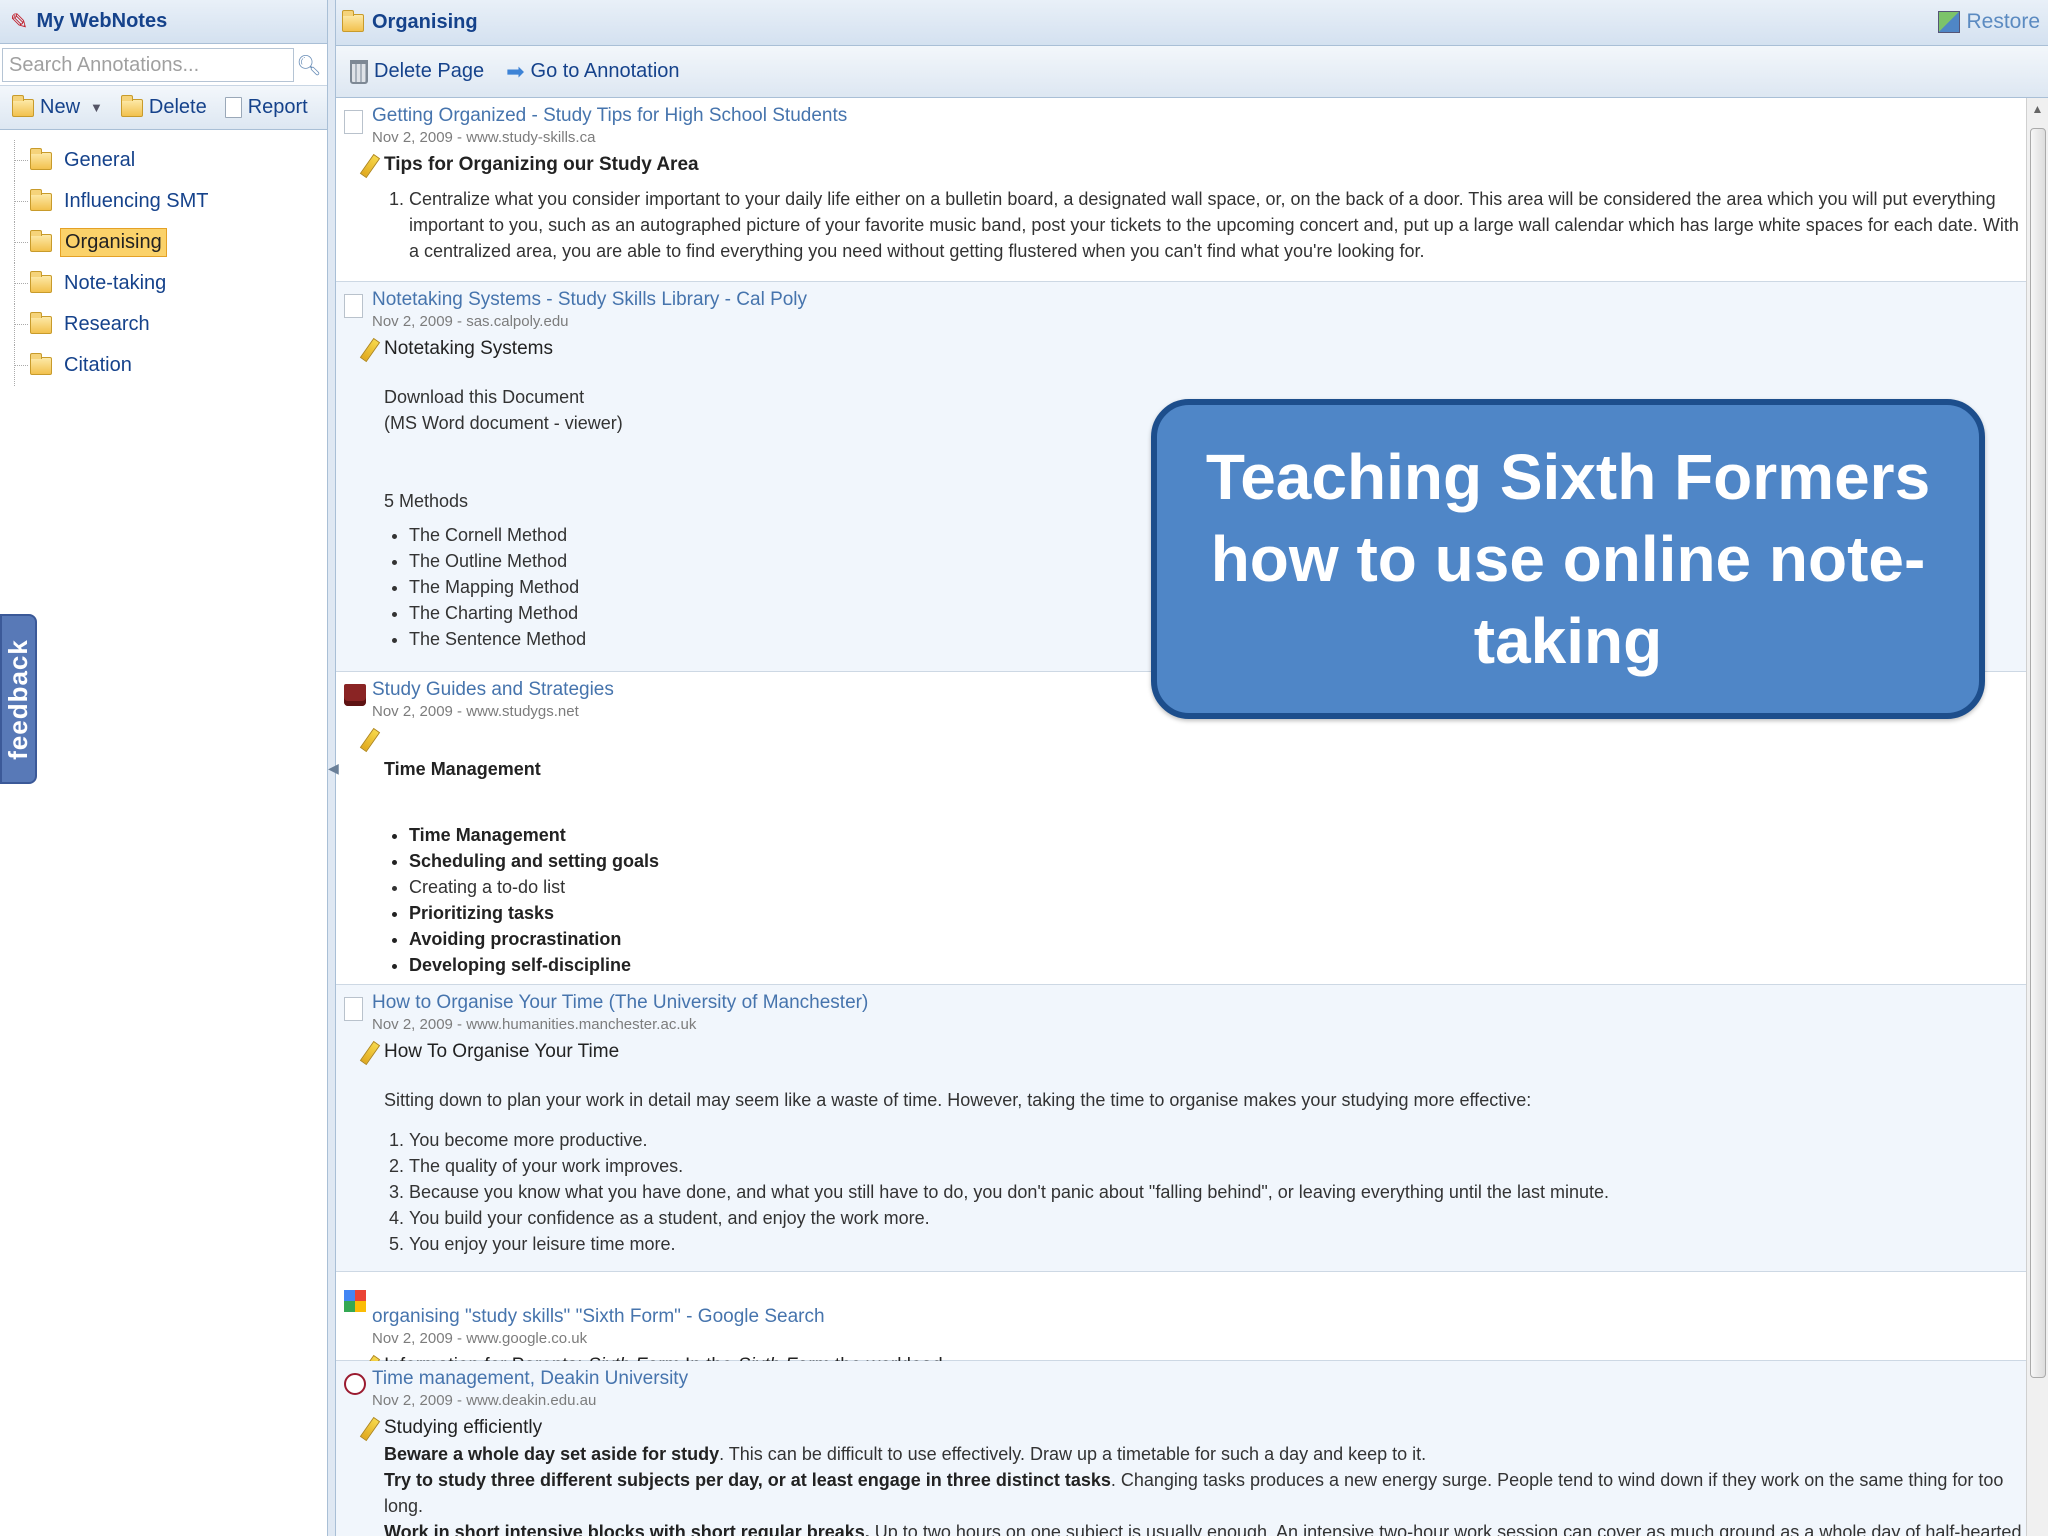 The image size is (2048, 1536). What do you see at coordinates (23, 105) in the screenshot?
I see `new-folder-icon` at bounding box center [23, 105].